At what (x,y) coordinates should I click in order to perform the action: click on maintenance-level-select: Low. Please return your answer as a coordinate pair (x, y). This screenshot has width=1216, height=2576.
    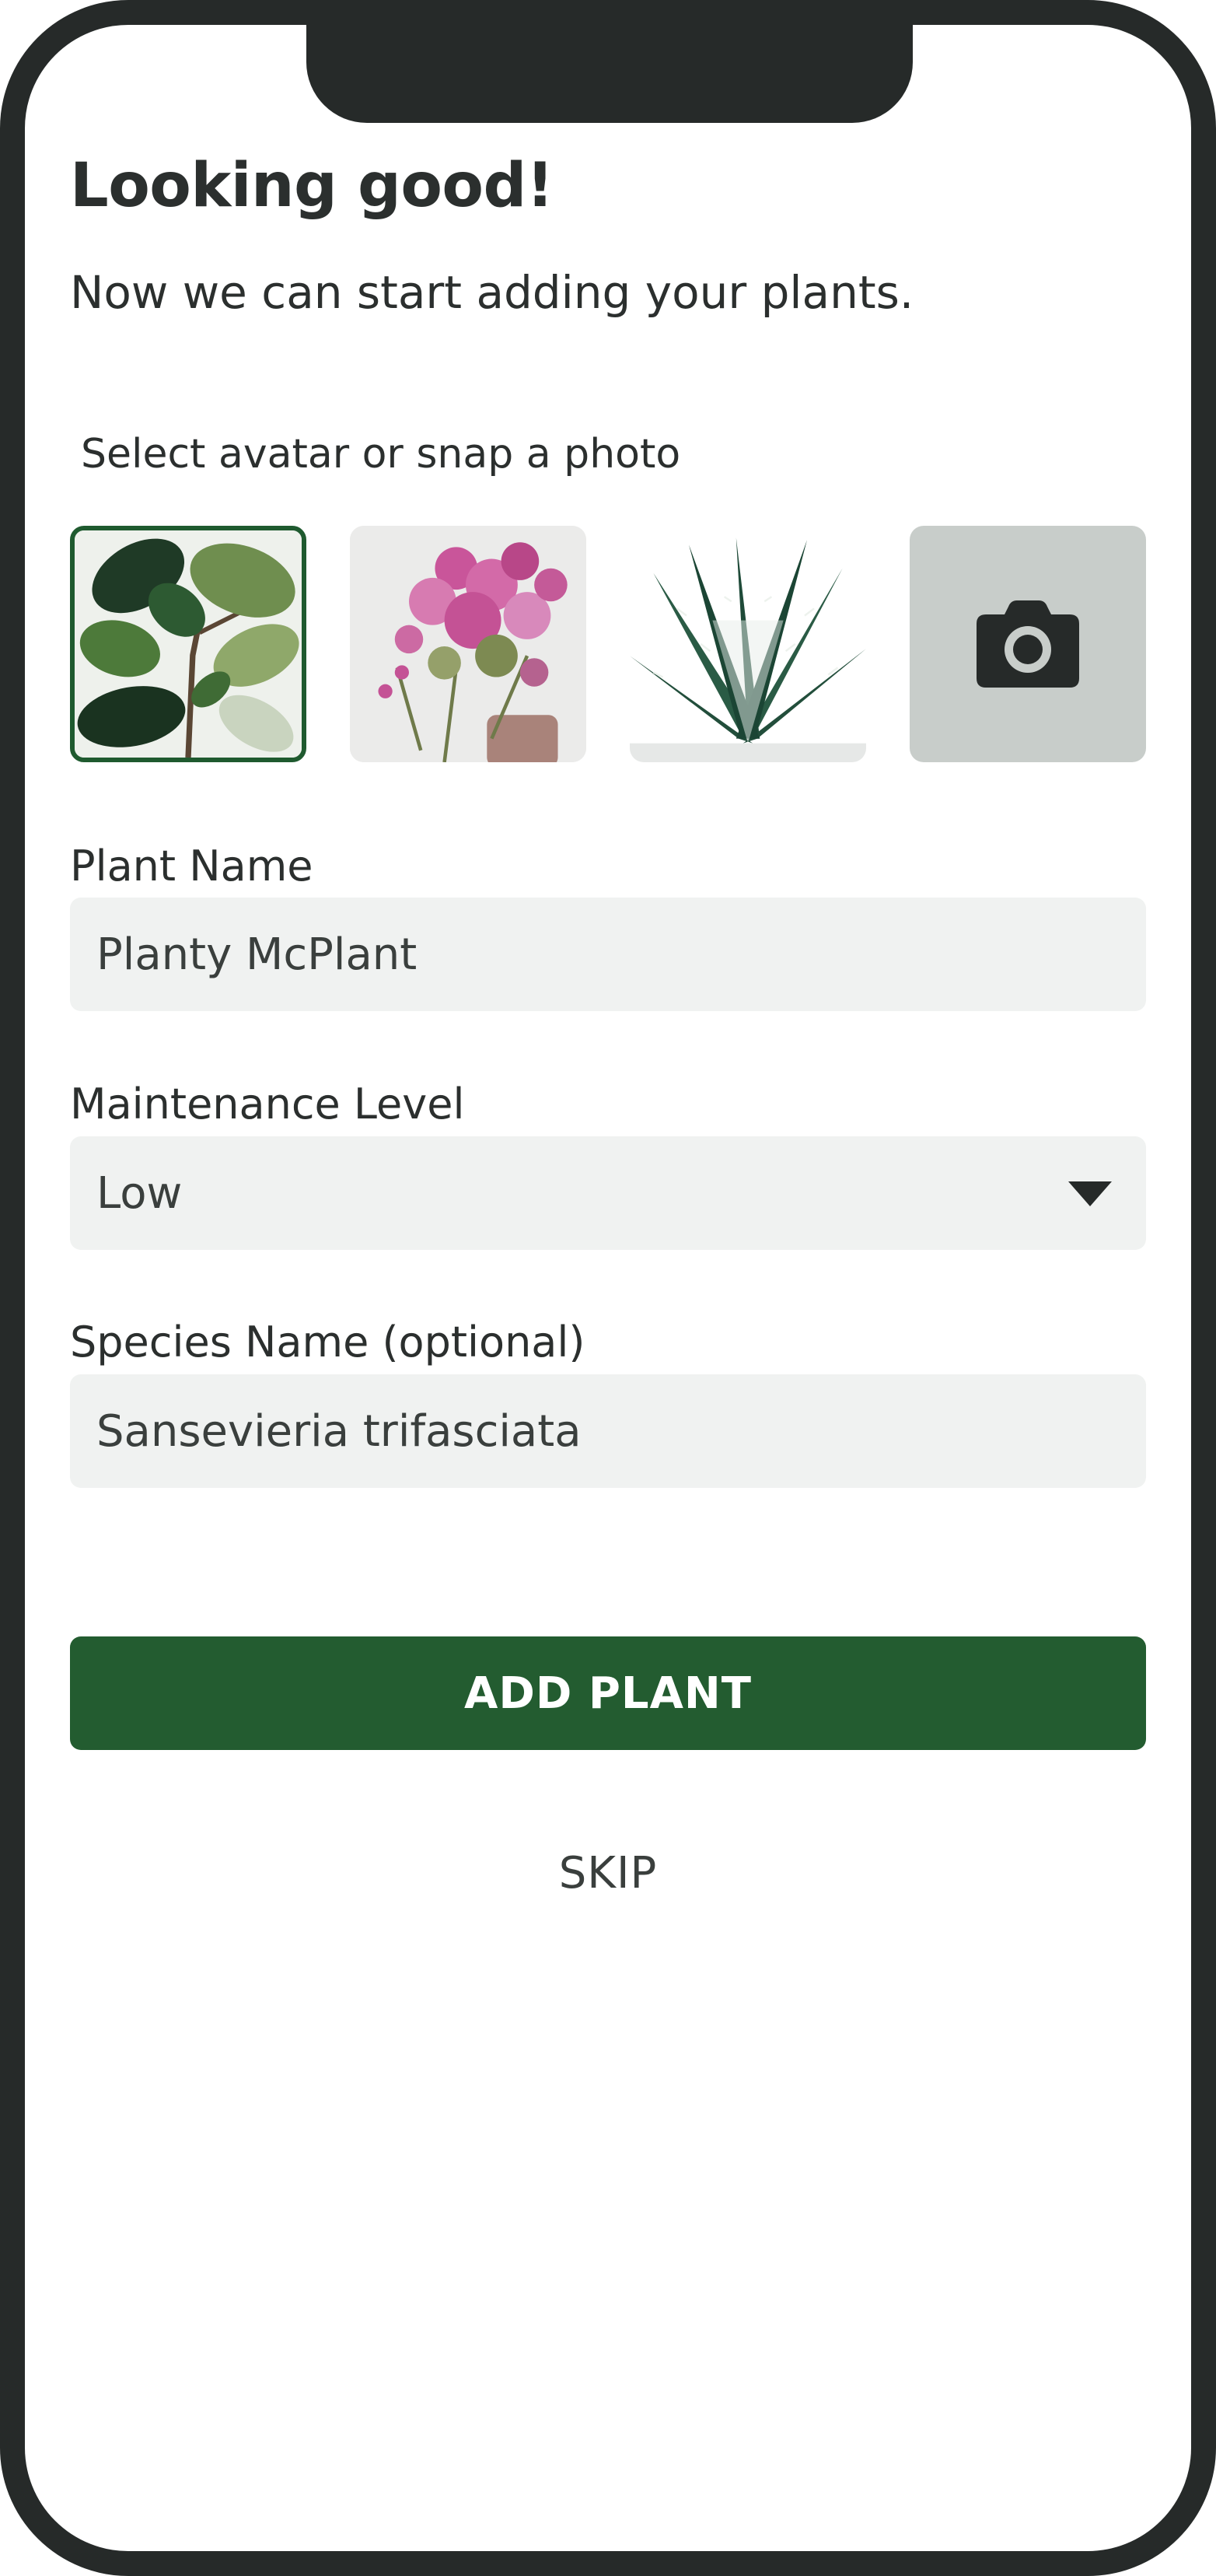
    Looking at the image, I should click on (608, 1193).